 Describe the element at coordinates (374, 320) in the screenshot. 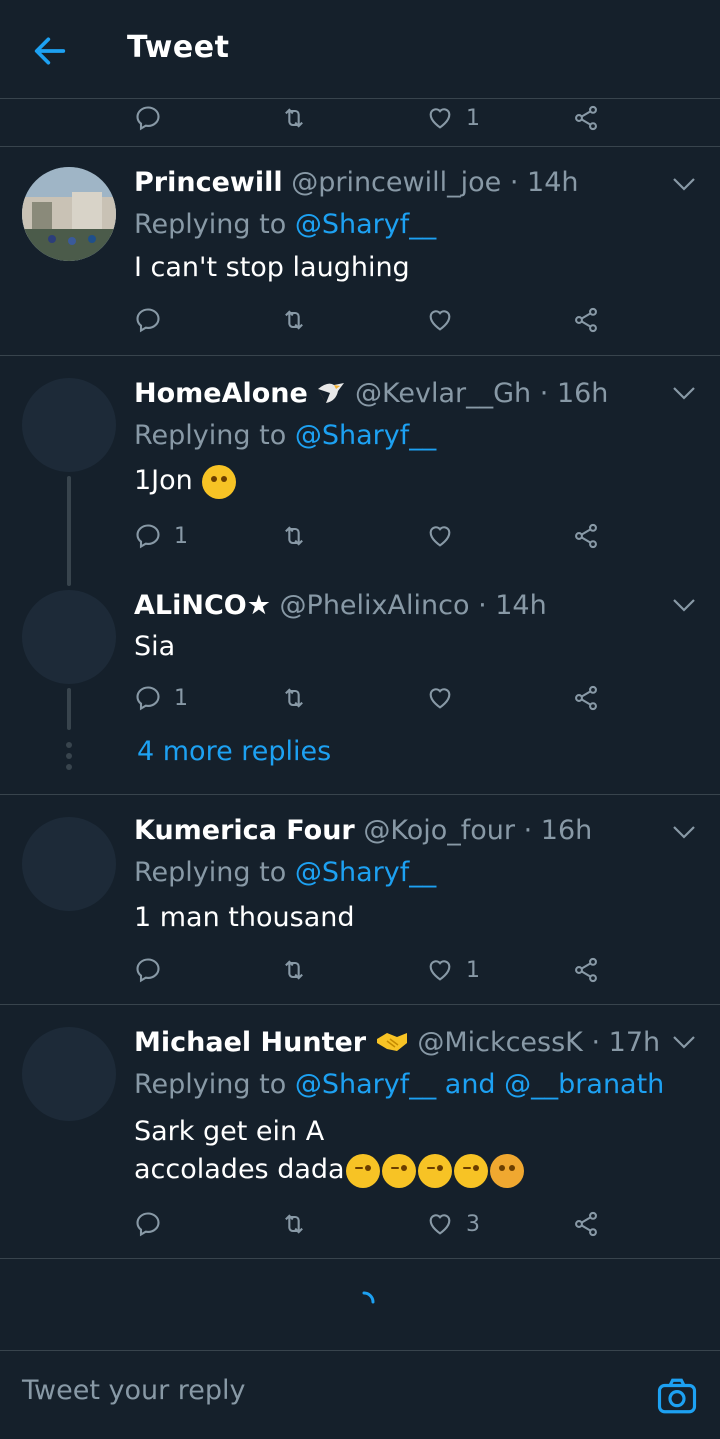

I see `action-bar` at that location.